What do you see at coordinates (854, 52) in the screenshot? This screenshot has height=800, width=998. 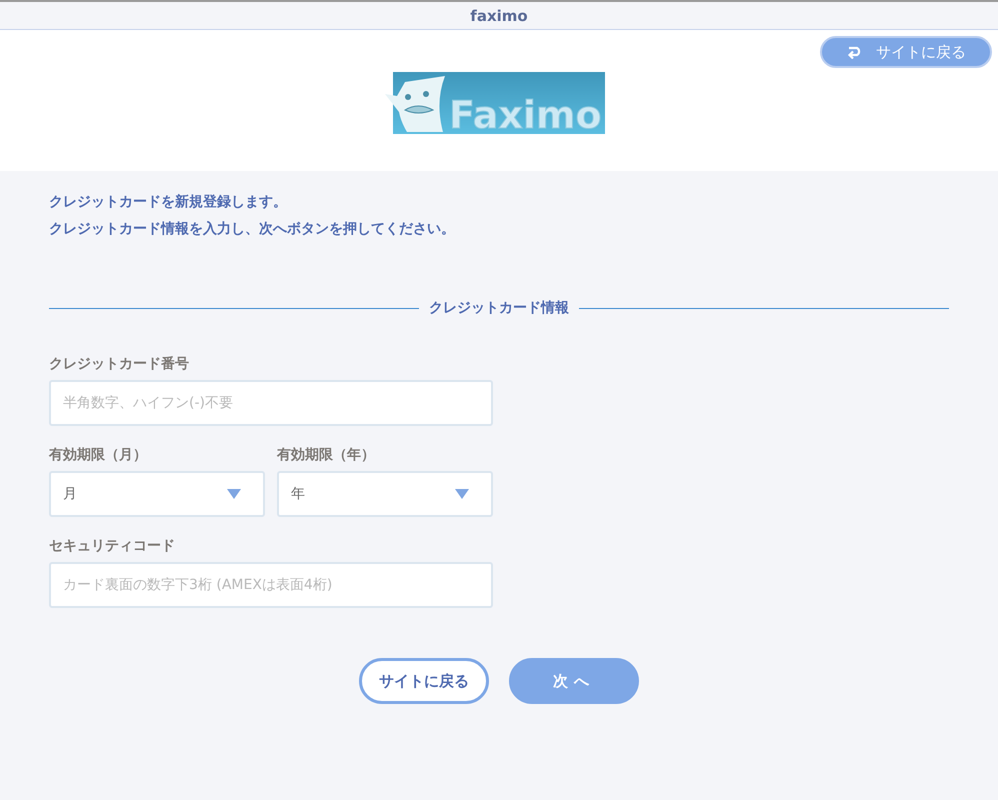 I see `return-arrow-icon` at bounding box center [854, 52].